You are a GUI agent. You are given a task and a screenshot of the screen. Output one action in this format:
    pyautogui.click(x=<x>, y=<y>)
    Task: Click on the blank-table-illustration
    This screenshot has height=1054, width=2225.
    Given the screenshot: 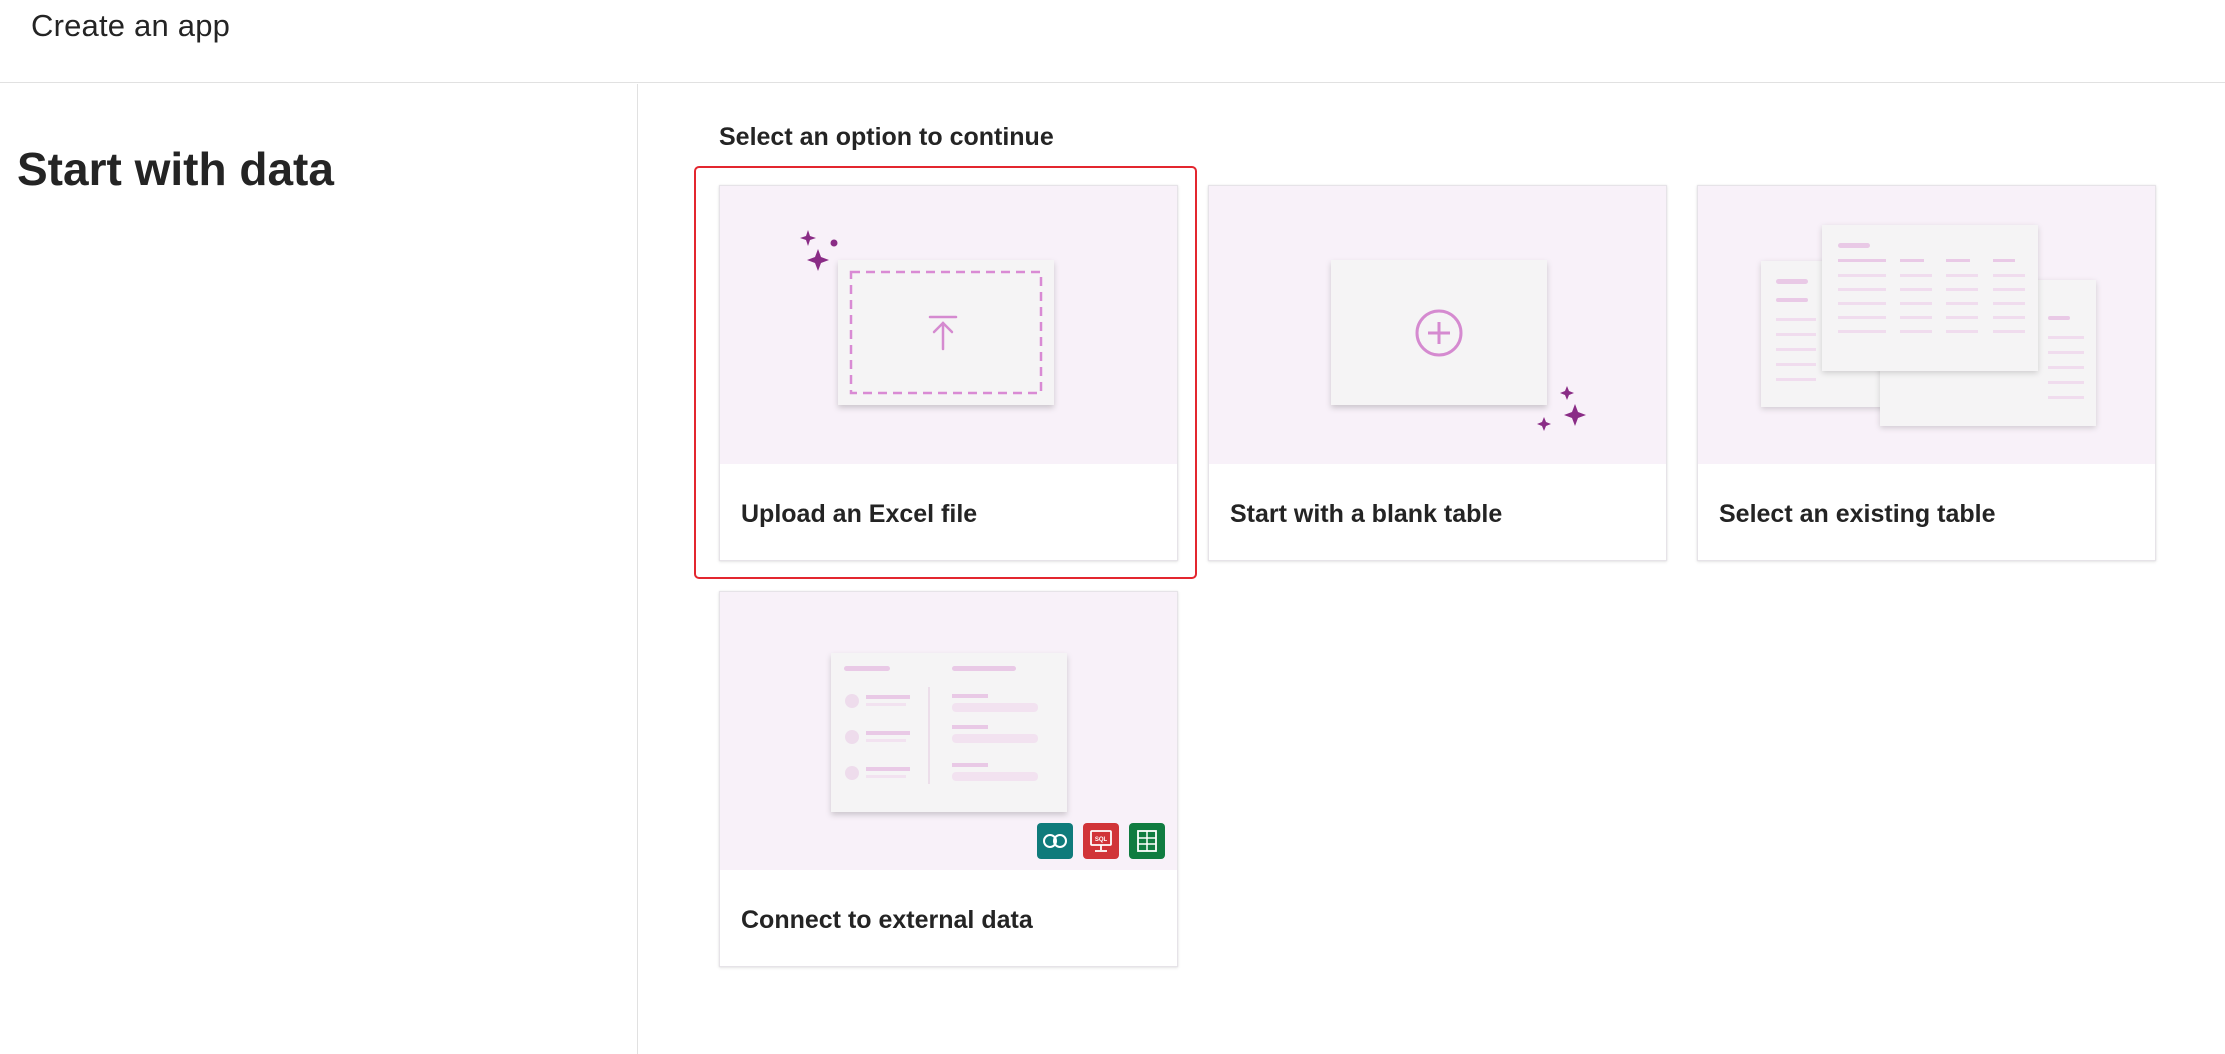 What is the action you would take?
    pyautogui.click(x=1458, y=345)
    